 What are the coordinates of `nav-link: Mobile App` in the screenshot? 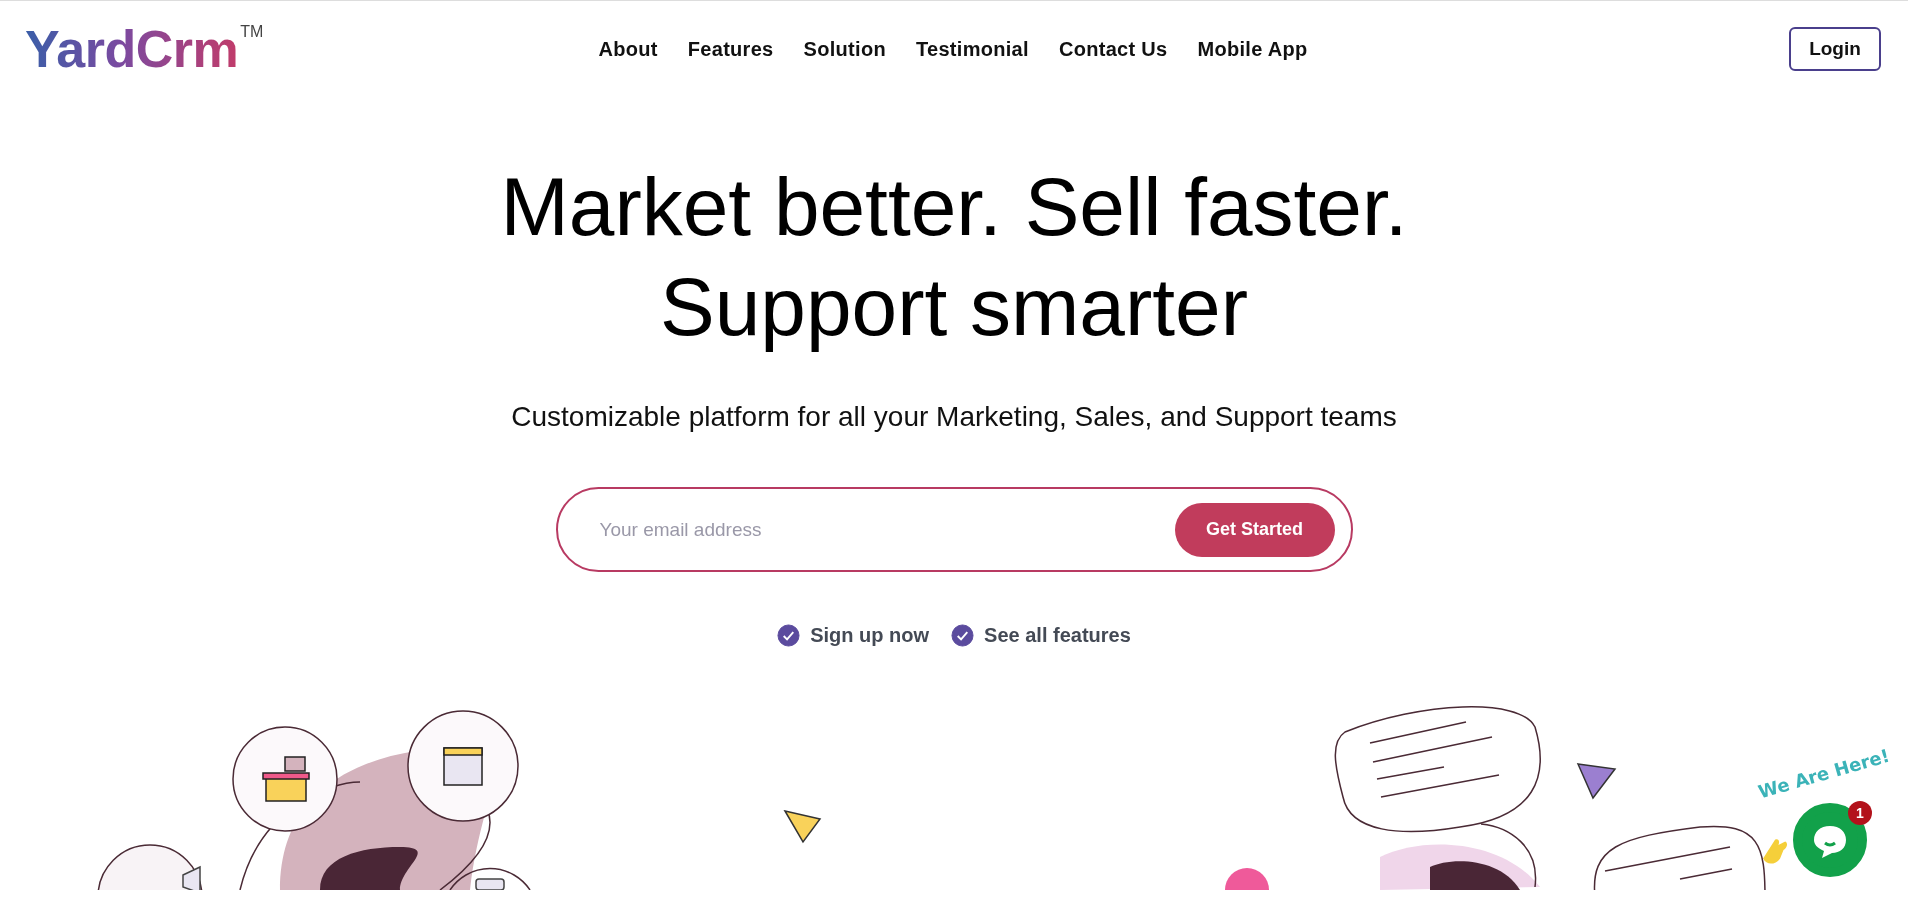 It's located at (1252, 49).